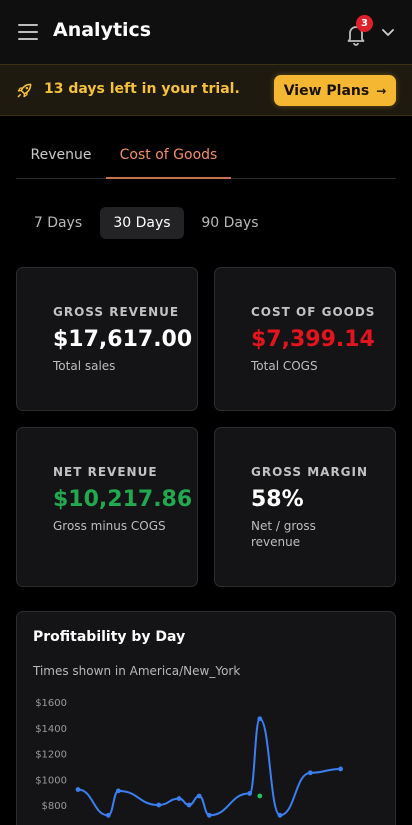 This screenshot has width=412, height=825. I want to click on notification-badge: 3, so click(364, 23).